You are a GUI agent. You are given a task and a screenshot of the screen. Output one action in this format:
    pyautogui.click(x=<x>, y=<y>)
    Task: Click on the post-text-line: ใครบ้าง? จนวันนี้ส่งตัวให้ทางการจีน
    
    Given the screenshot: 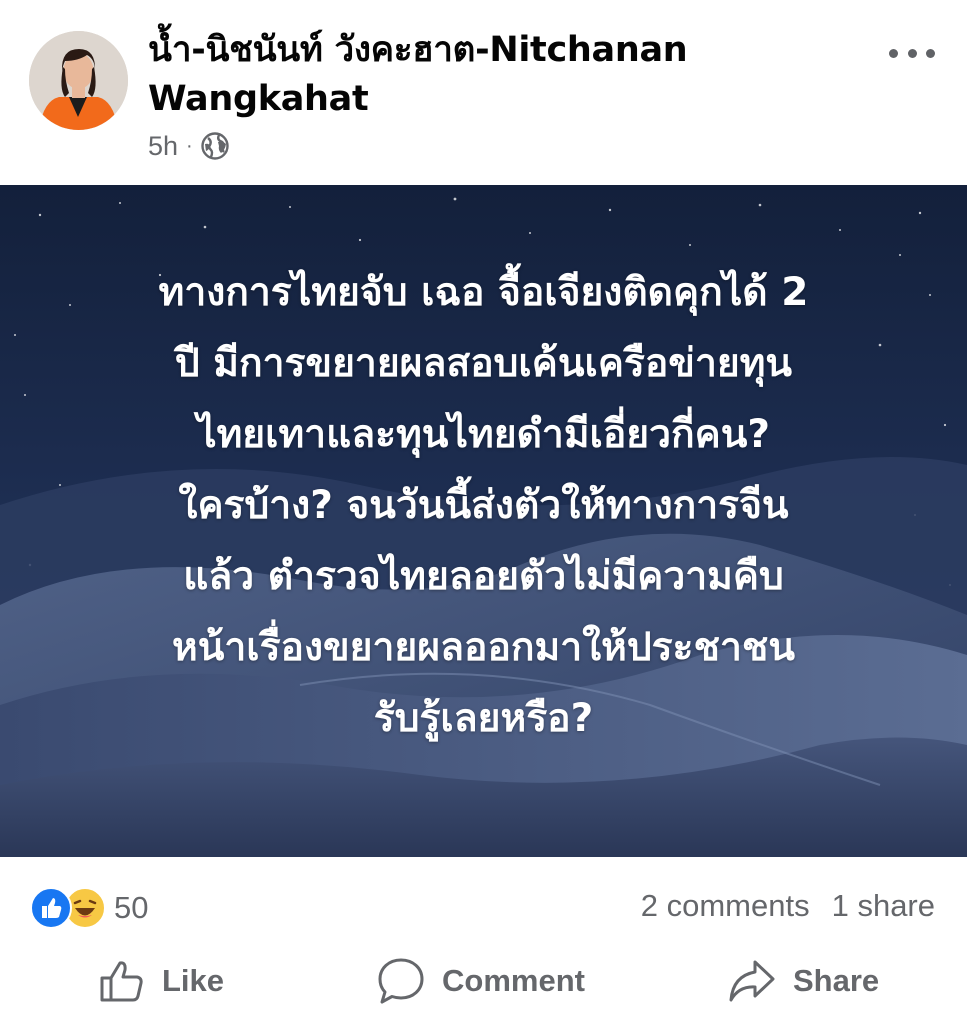 What is the action you would take?
    pyautogui.click(x=483, y=505)
    